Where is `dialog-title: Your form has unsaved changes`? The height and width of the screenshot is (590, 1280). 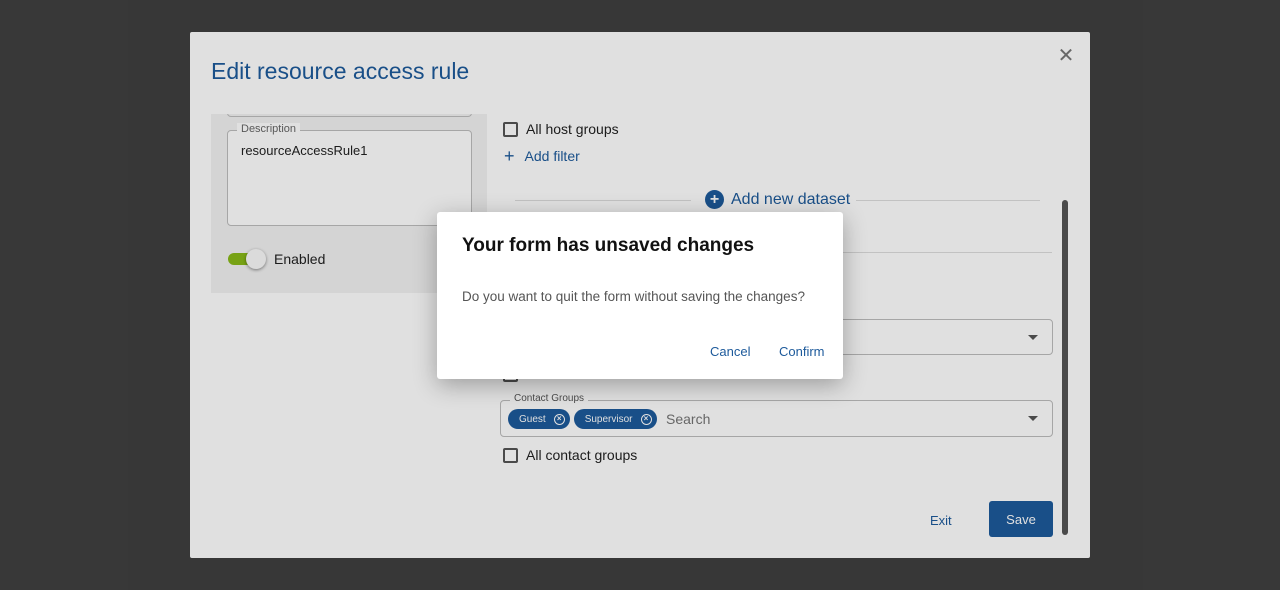
dialog-title: Your form has unsaved changes is located at coordinates (608, 245).